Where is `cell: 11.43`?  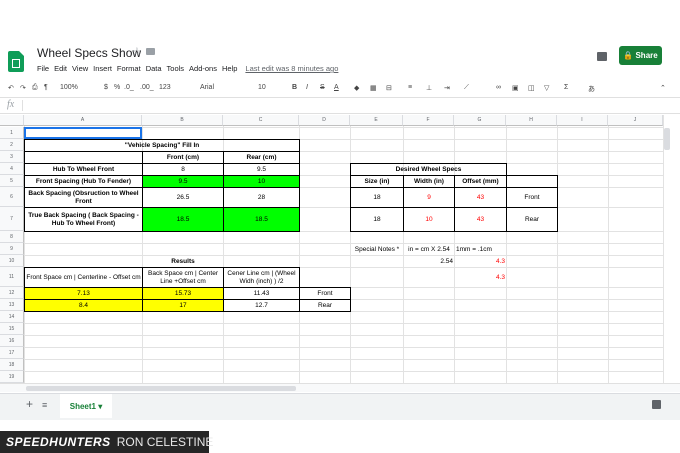 cell: 11.43 is located at coordinates (261, 293).